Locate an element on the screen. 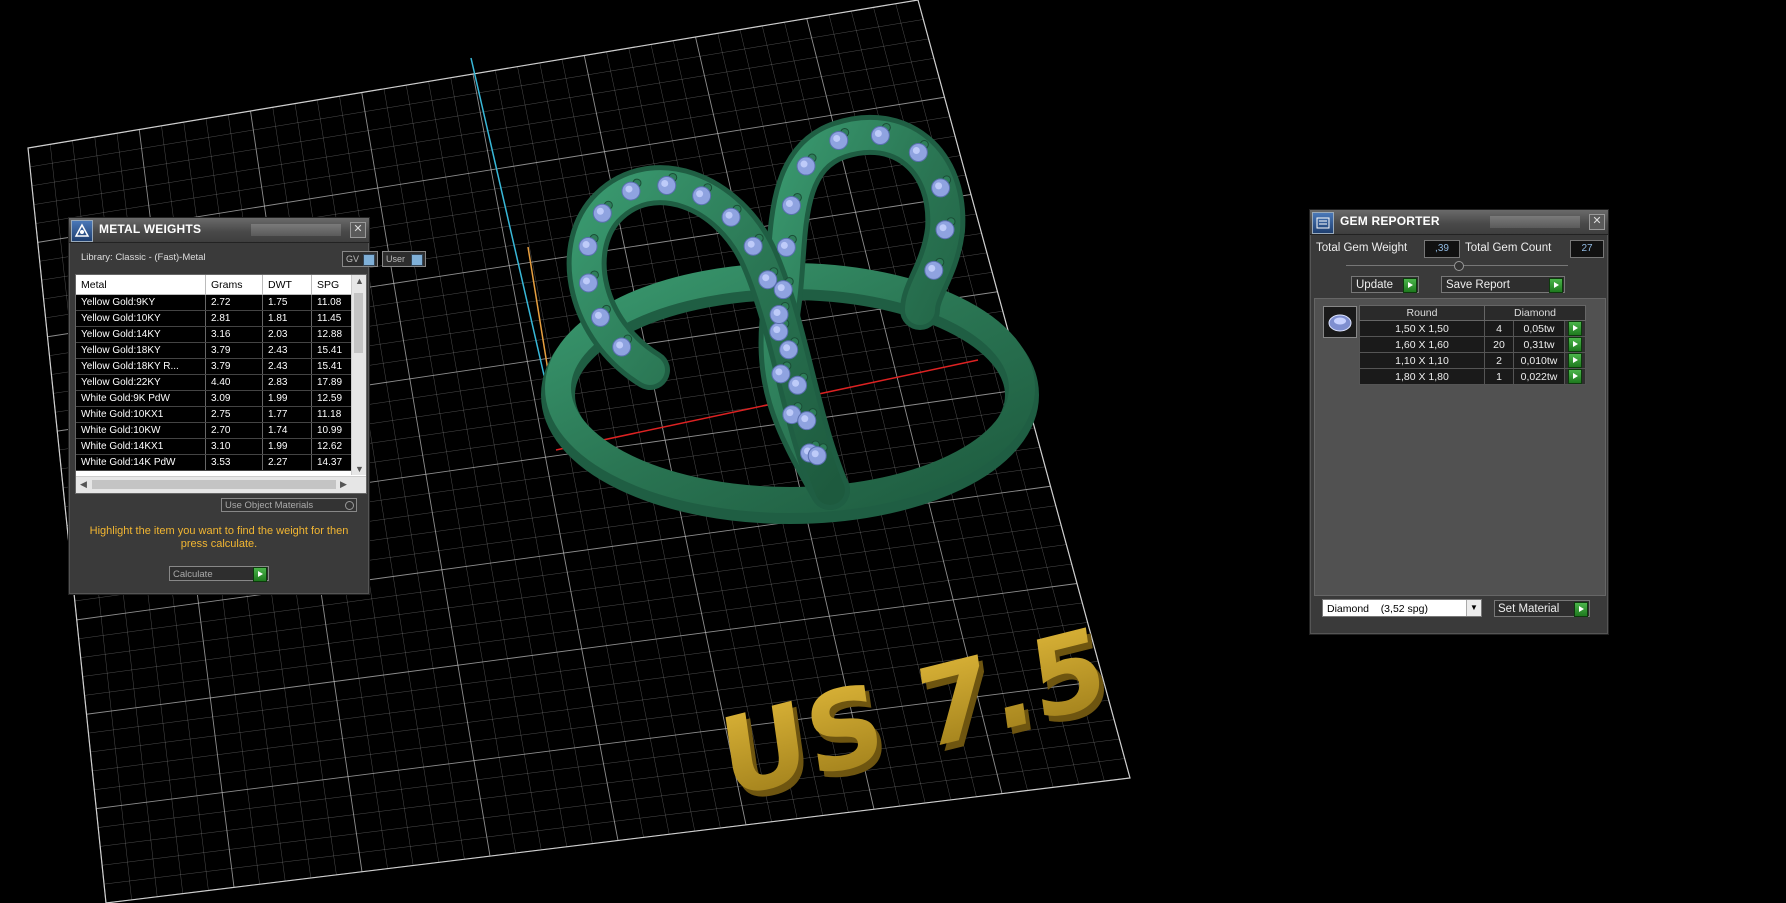 The height and width of the screenshot is (903, 1786). set-material-button: Set Material is located at coordinates (1542, 608).